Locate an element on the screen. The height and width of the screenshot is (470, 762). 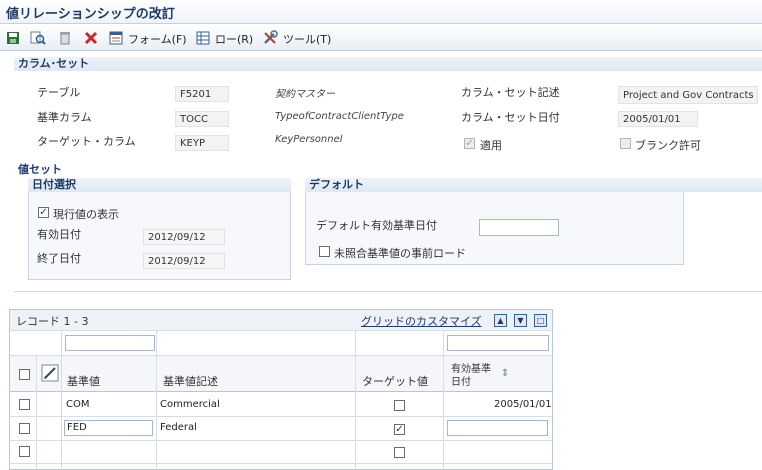
base-column-description: TypeofContractClientType is located at coordinates (339, 116).